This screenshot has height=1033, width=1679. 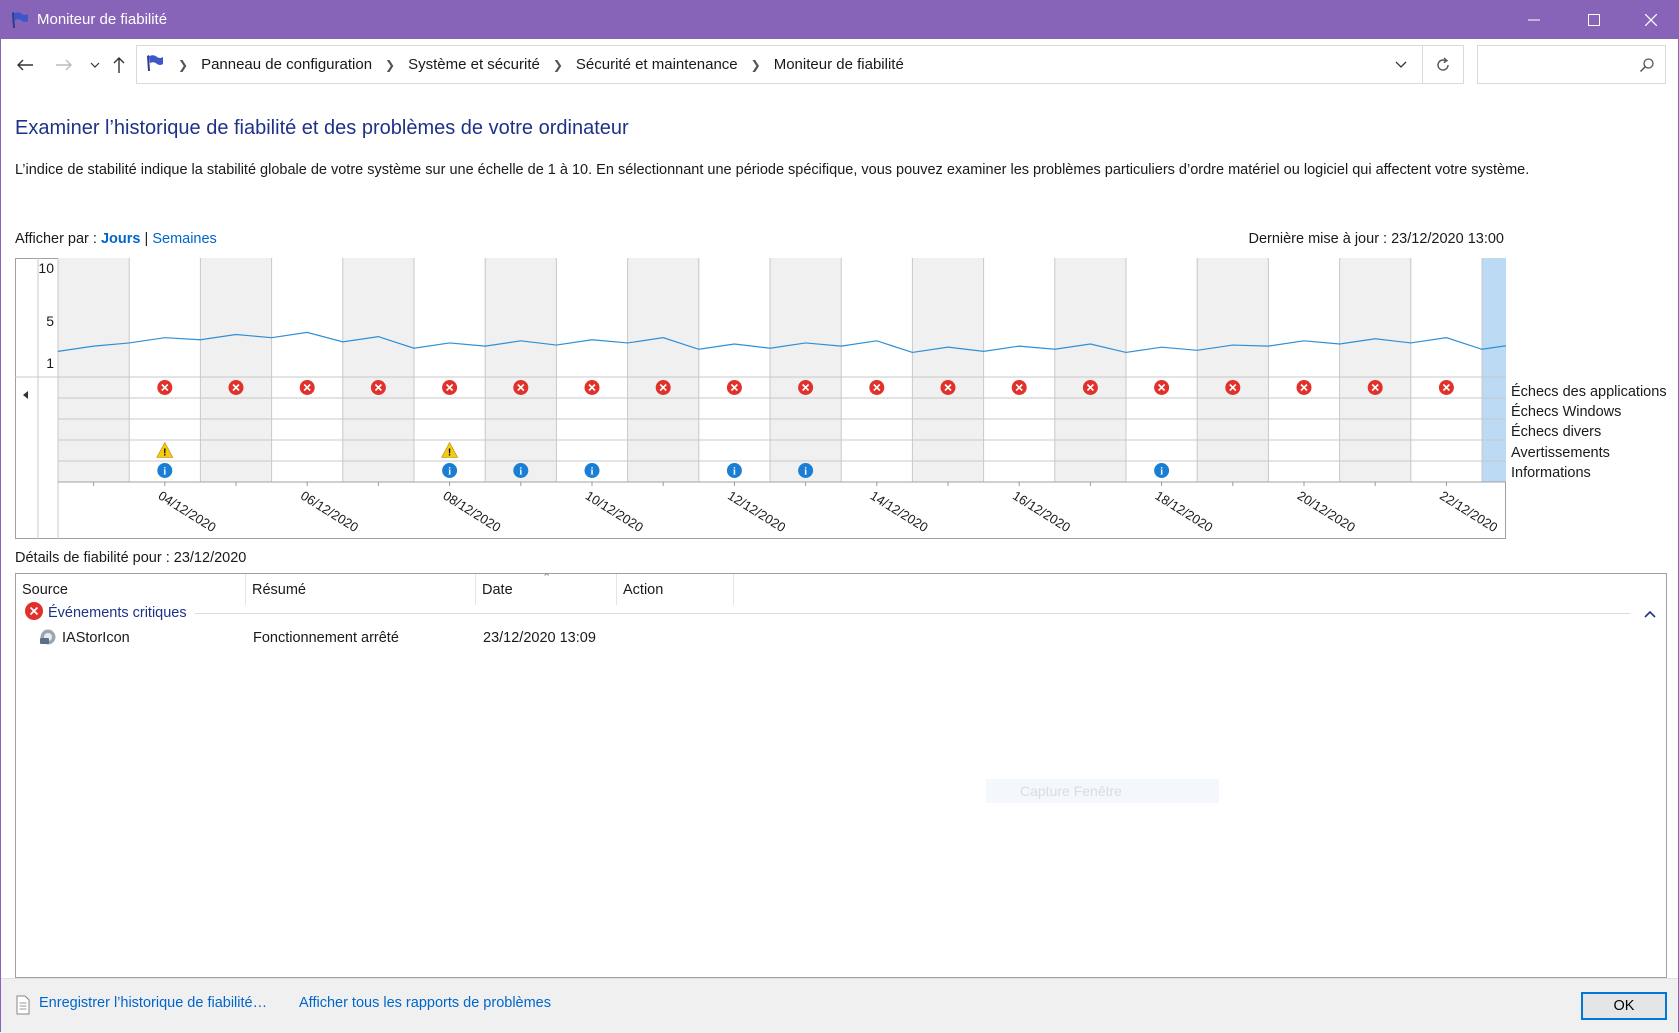 What do you see at coordinates (1400, 64) in the screenshot?
I see `address-dropdown-button` at bounding box center [1400, 64].